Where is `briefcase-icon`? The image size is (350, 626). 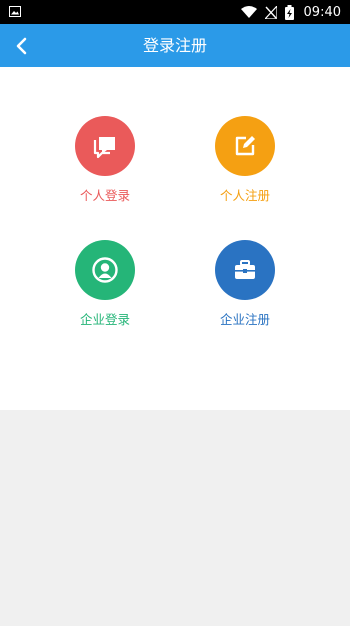 briefcase-icon is located at coordinates (245, 269).